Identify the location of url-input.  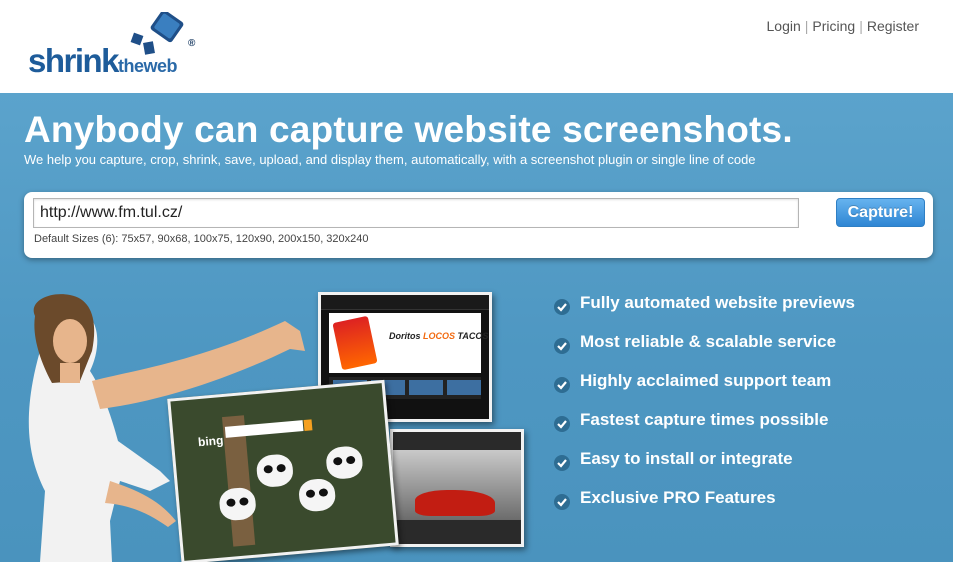
(416, 213).